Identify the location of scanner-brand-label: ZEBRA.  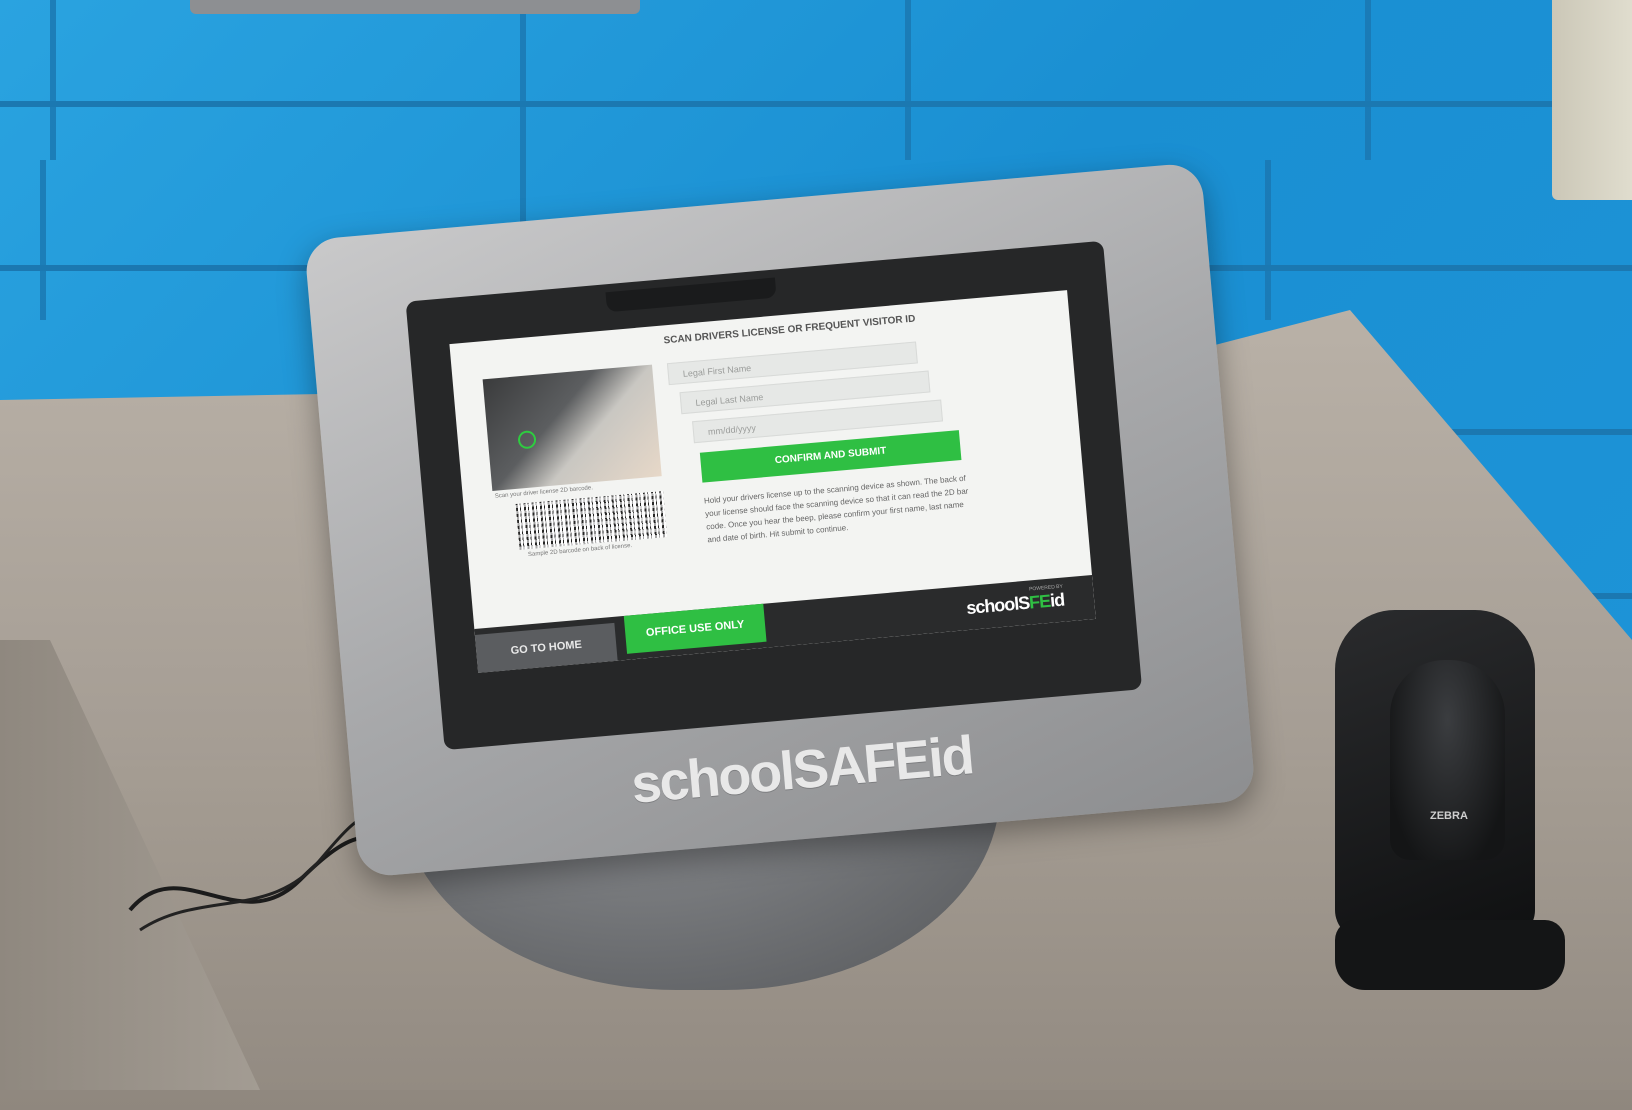
(1449, 816).